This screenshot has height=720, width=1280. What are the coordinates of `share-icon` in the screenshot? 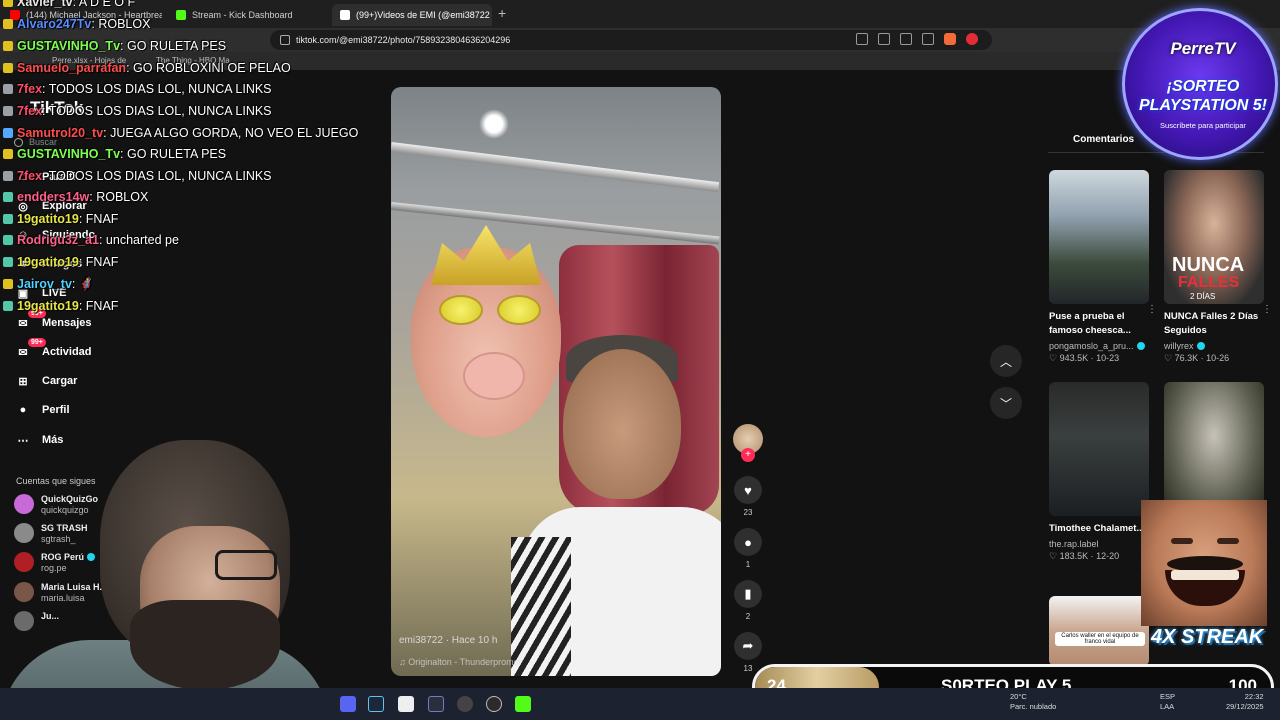 It's located at (928, 39).